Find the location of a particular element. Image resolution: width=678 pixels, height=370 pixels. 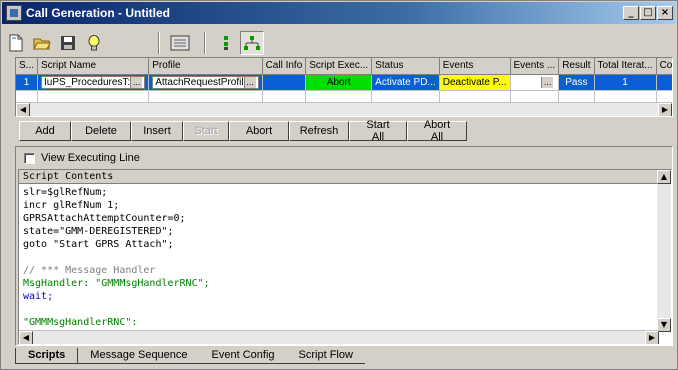

close-button: × is located at coordinates (665, 13).